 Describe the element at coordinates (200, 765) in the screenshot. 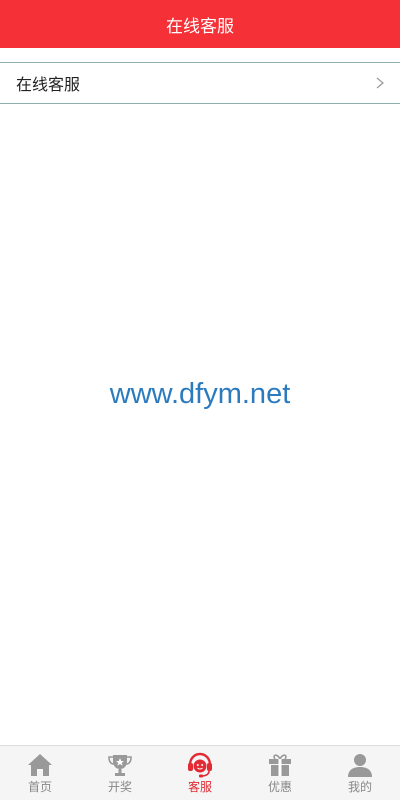

I see `headset-icon` at that location.